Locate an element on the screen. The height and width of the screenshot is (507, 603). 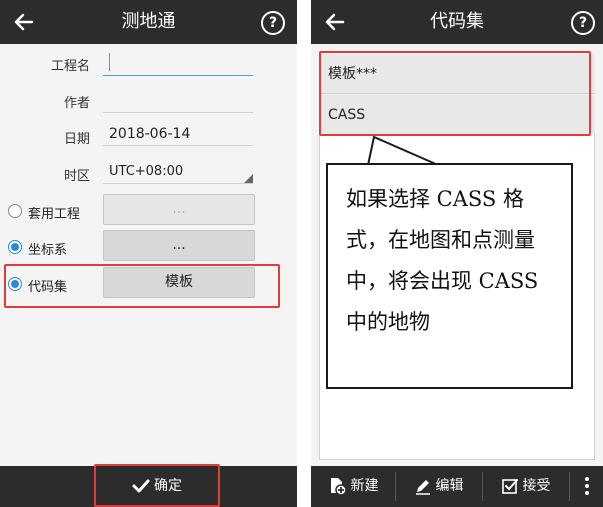
page-title: 代码集 is located at coordinates (457, 21).